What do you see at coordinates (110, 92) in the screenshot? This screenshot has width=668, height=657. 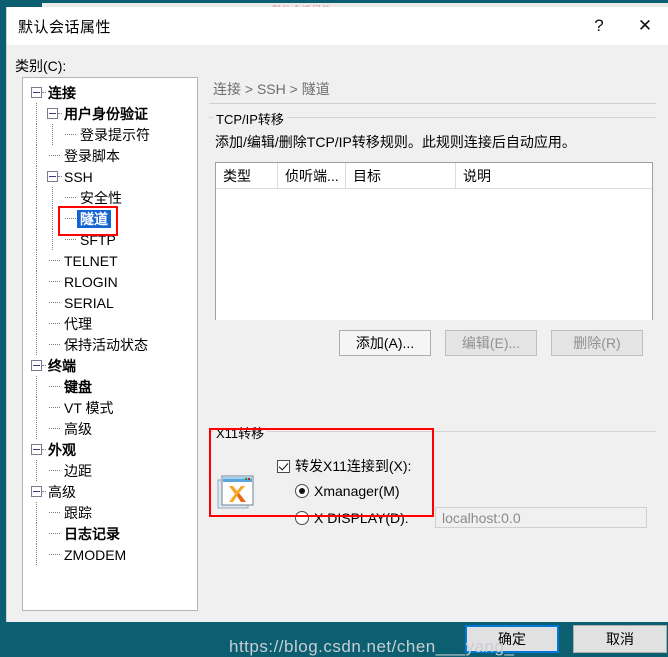 I see `sidebar-item: 连接` at bounding box center [110, 92].